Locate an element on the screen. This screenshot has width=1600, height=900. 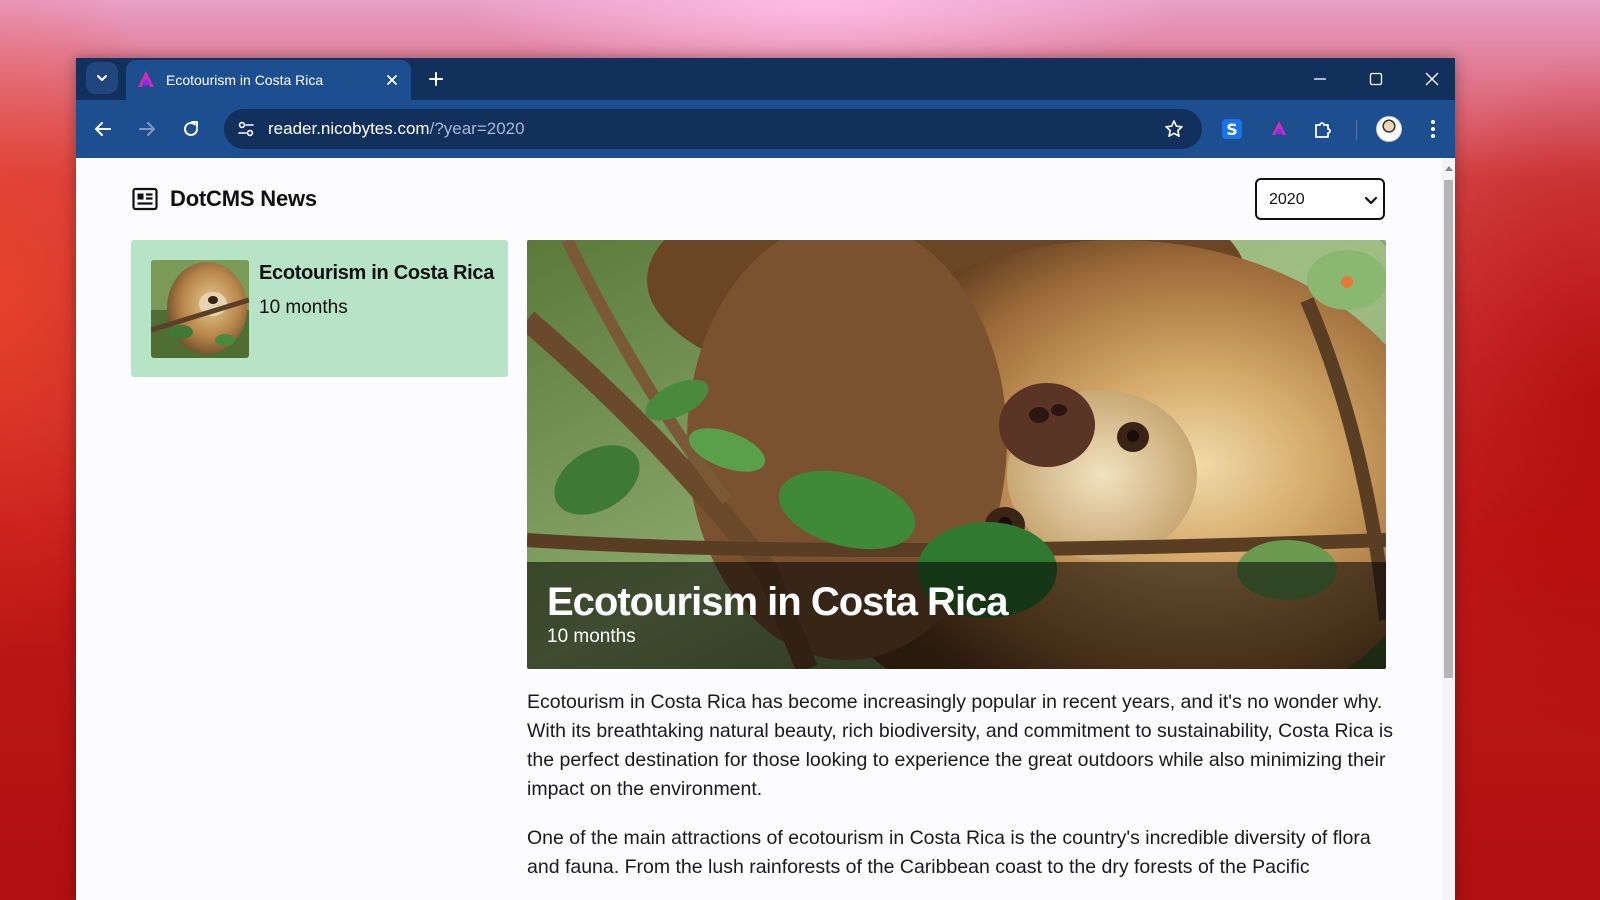
chevron-down-icon is located at coordinates (102, 78).